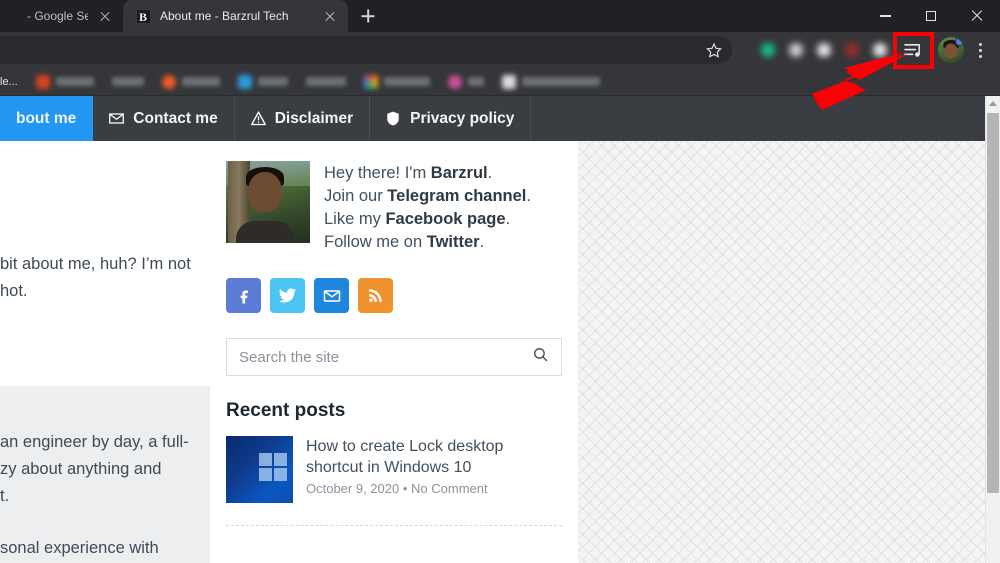  What do you see at coordinates (885, 16) in the screenshot?
I see `minimize-button` at bounding box center [885, 16].